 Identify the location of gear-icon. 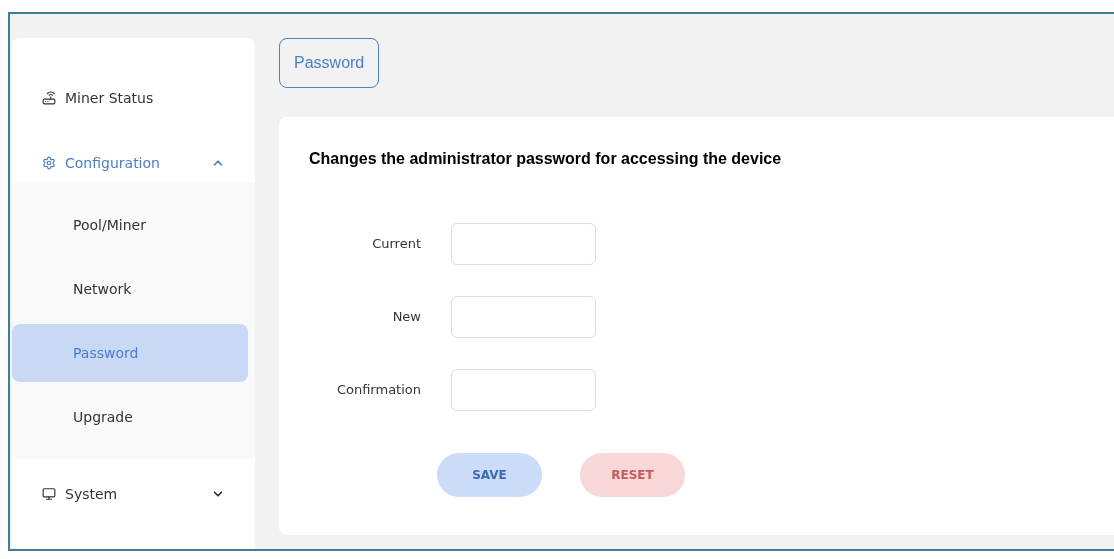
(49, 163).